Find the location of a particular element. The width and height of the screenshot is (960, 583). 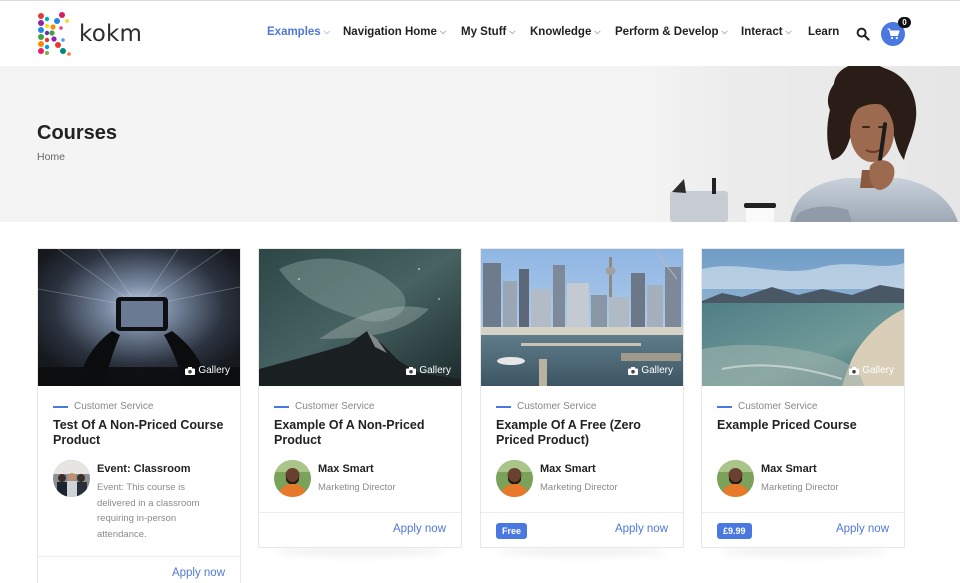

price-badge: Free is located at coordinates (511, 531).